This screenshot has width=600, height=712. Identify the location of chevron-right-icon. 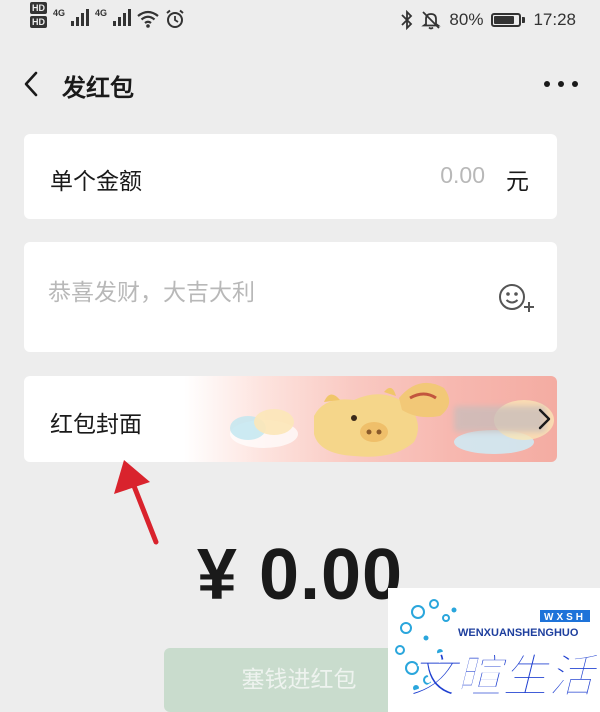
(544, 419).